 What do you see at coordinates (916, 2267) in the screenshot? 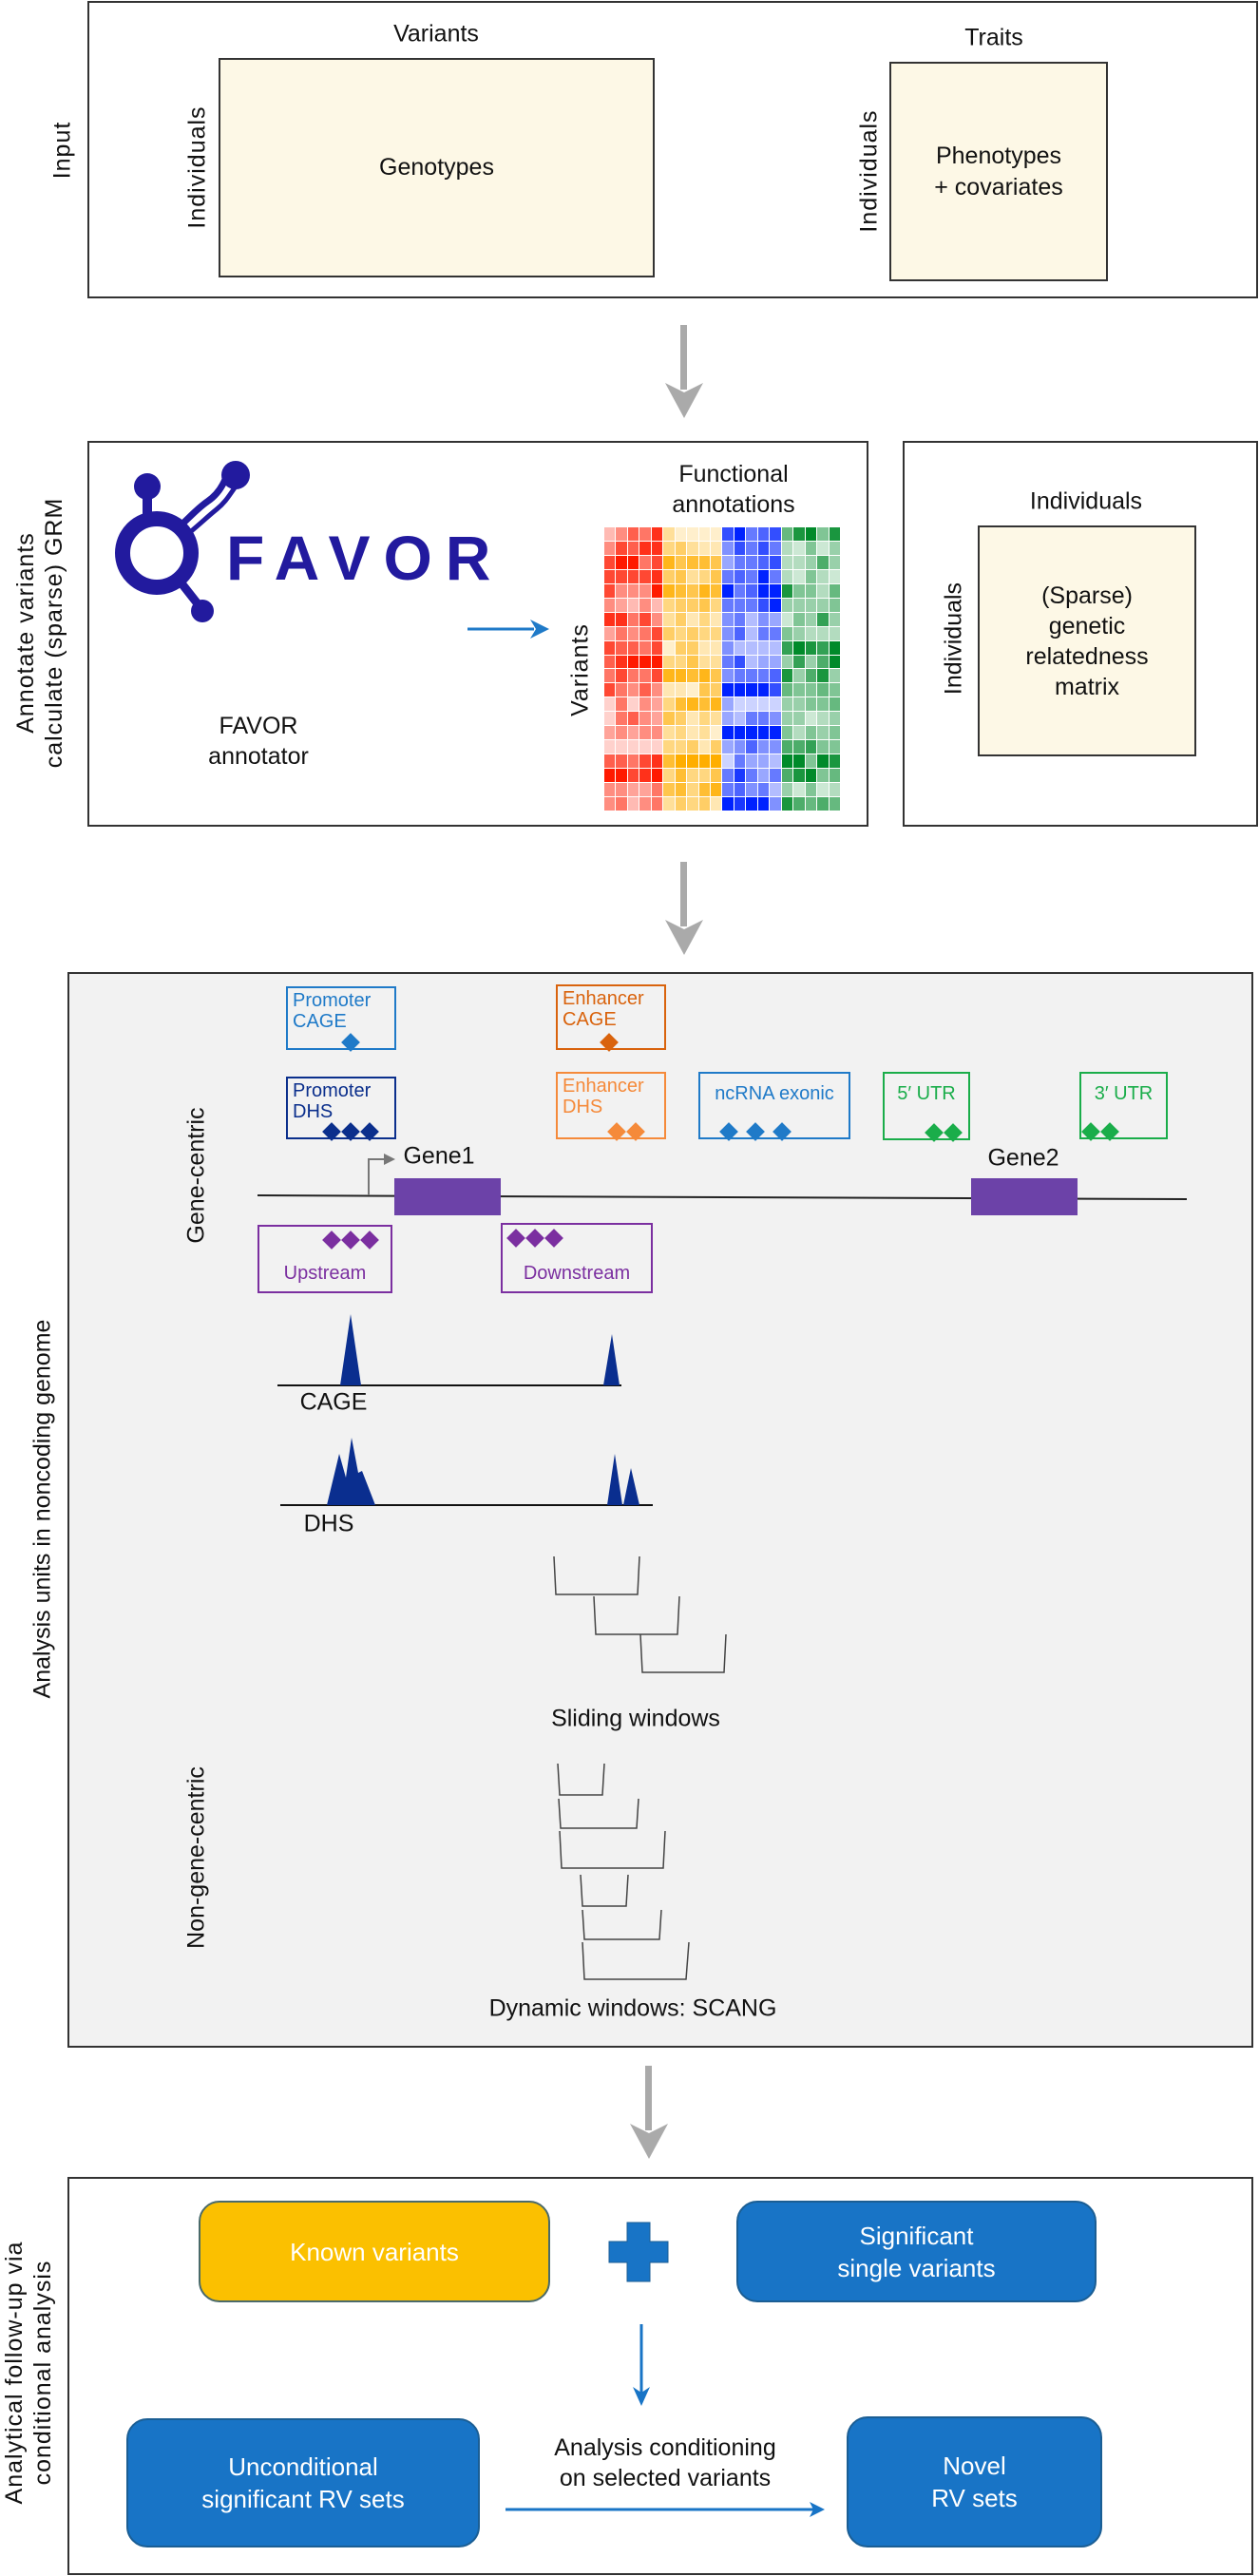
I see `significant-line2: single variants` at bounding box center [916, 2267].